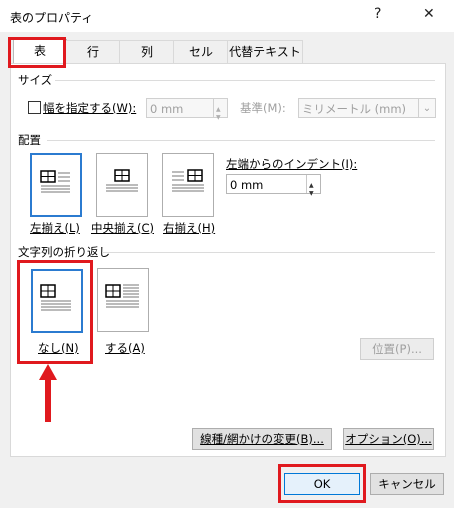  Describe the element at coordinates (122, 296) in the screenshot. I see `wrap-around-icon` at that location.